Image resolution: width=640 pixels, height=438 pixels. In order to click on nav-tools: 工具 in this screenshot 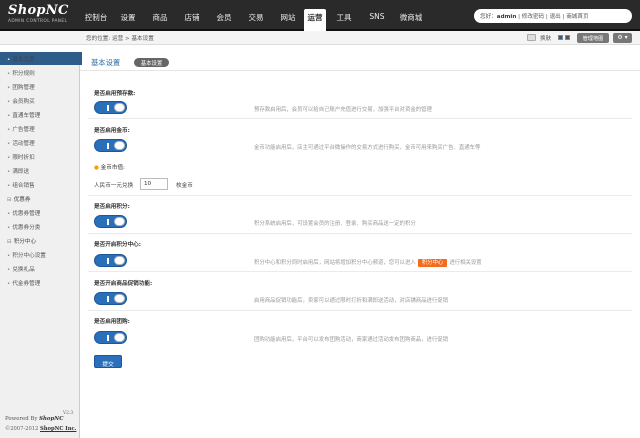, I will do `click(344, 20)`.